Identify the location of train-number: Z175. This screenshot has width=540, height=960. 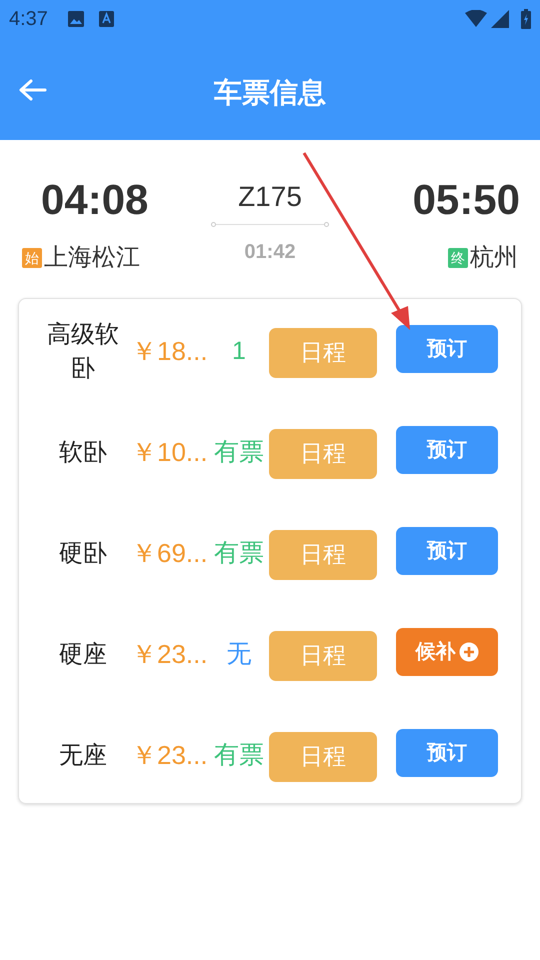
(270, 197).